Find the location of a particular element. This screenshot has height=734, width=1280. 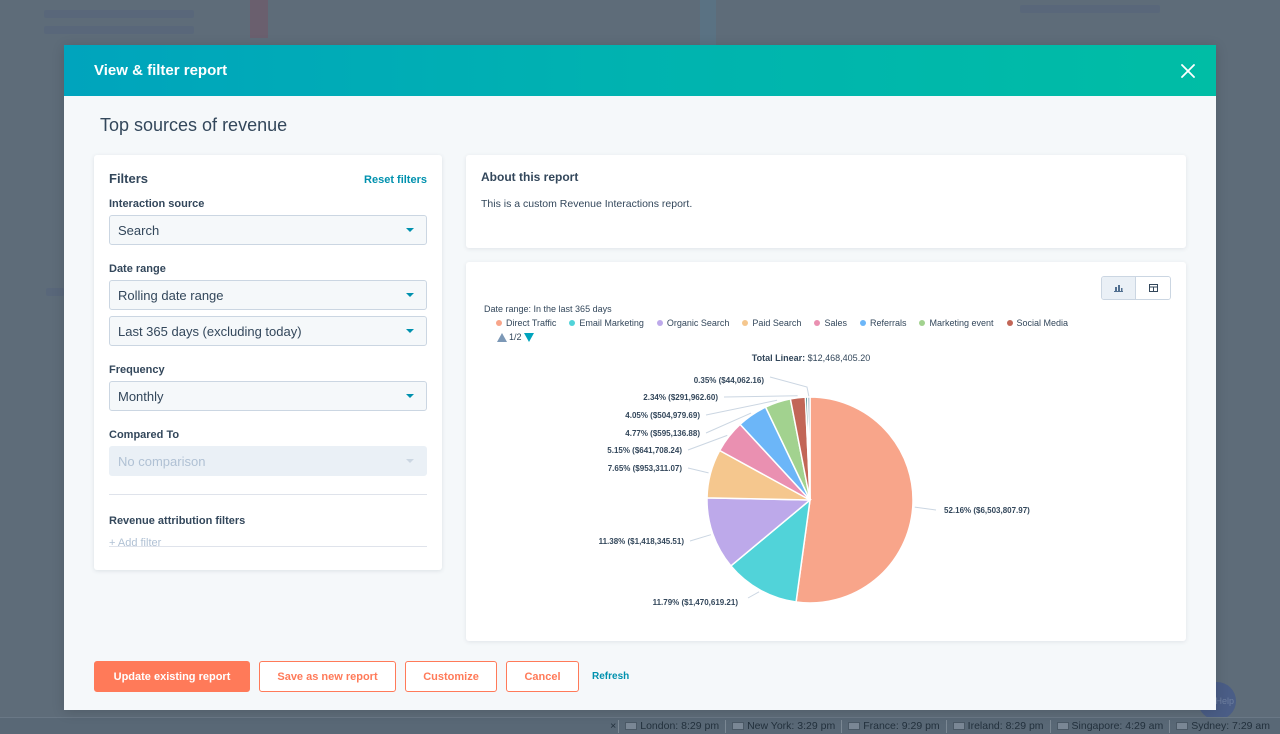

divider is located at coordinates (268, 494).